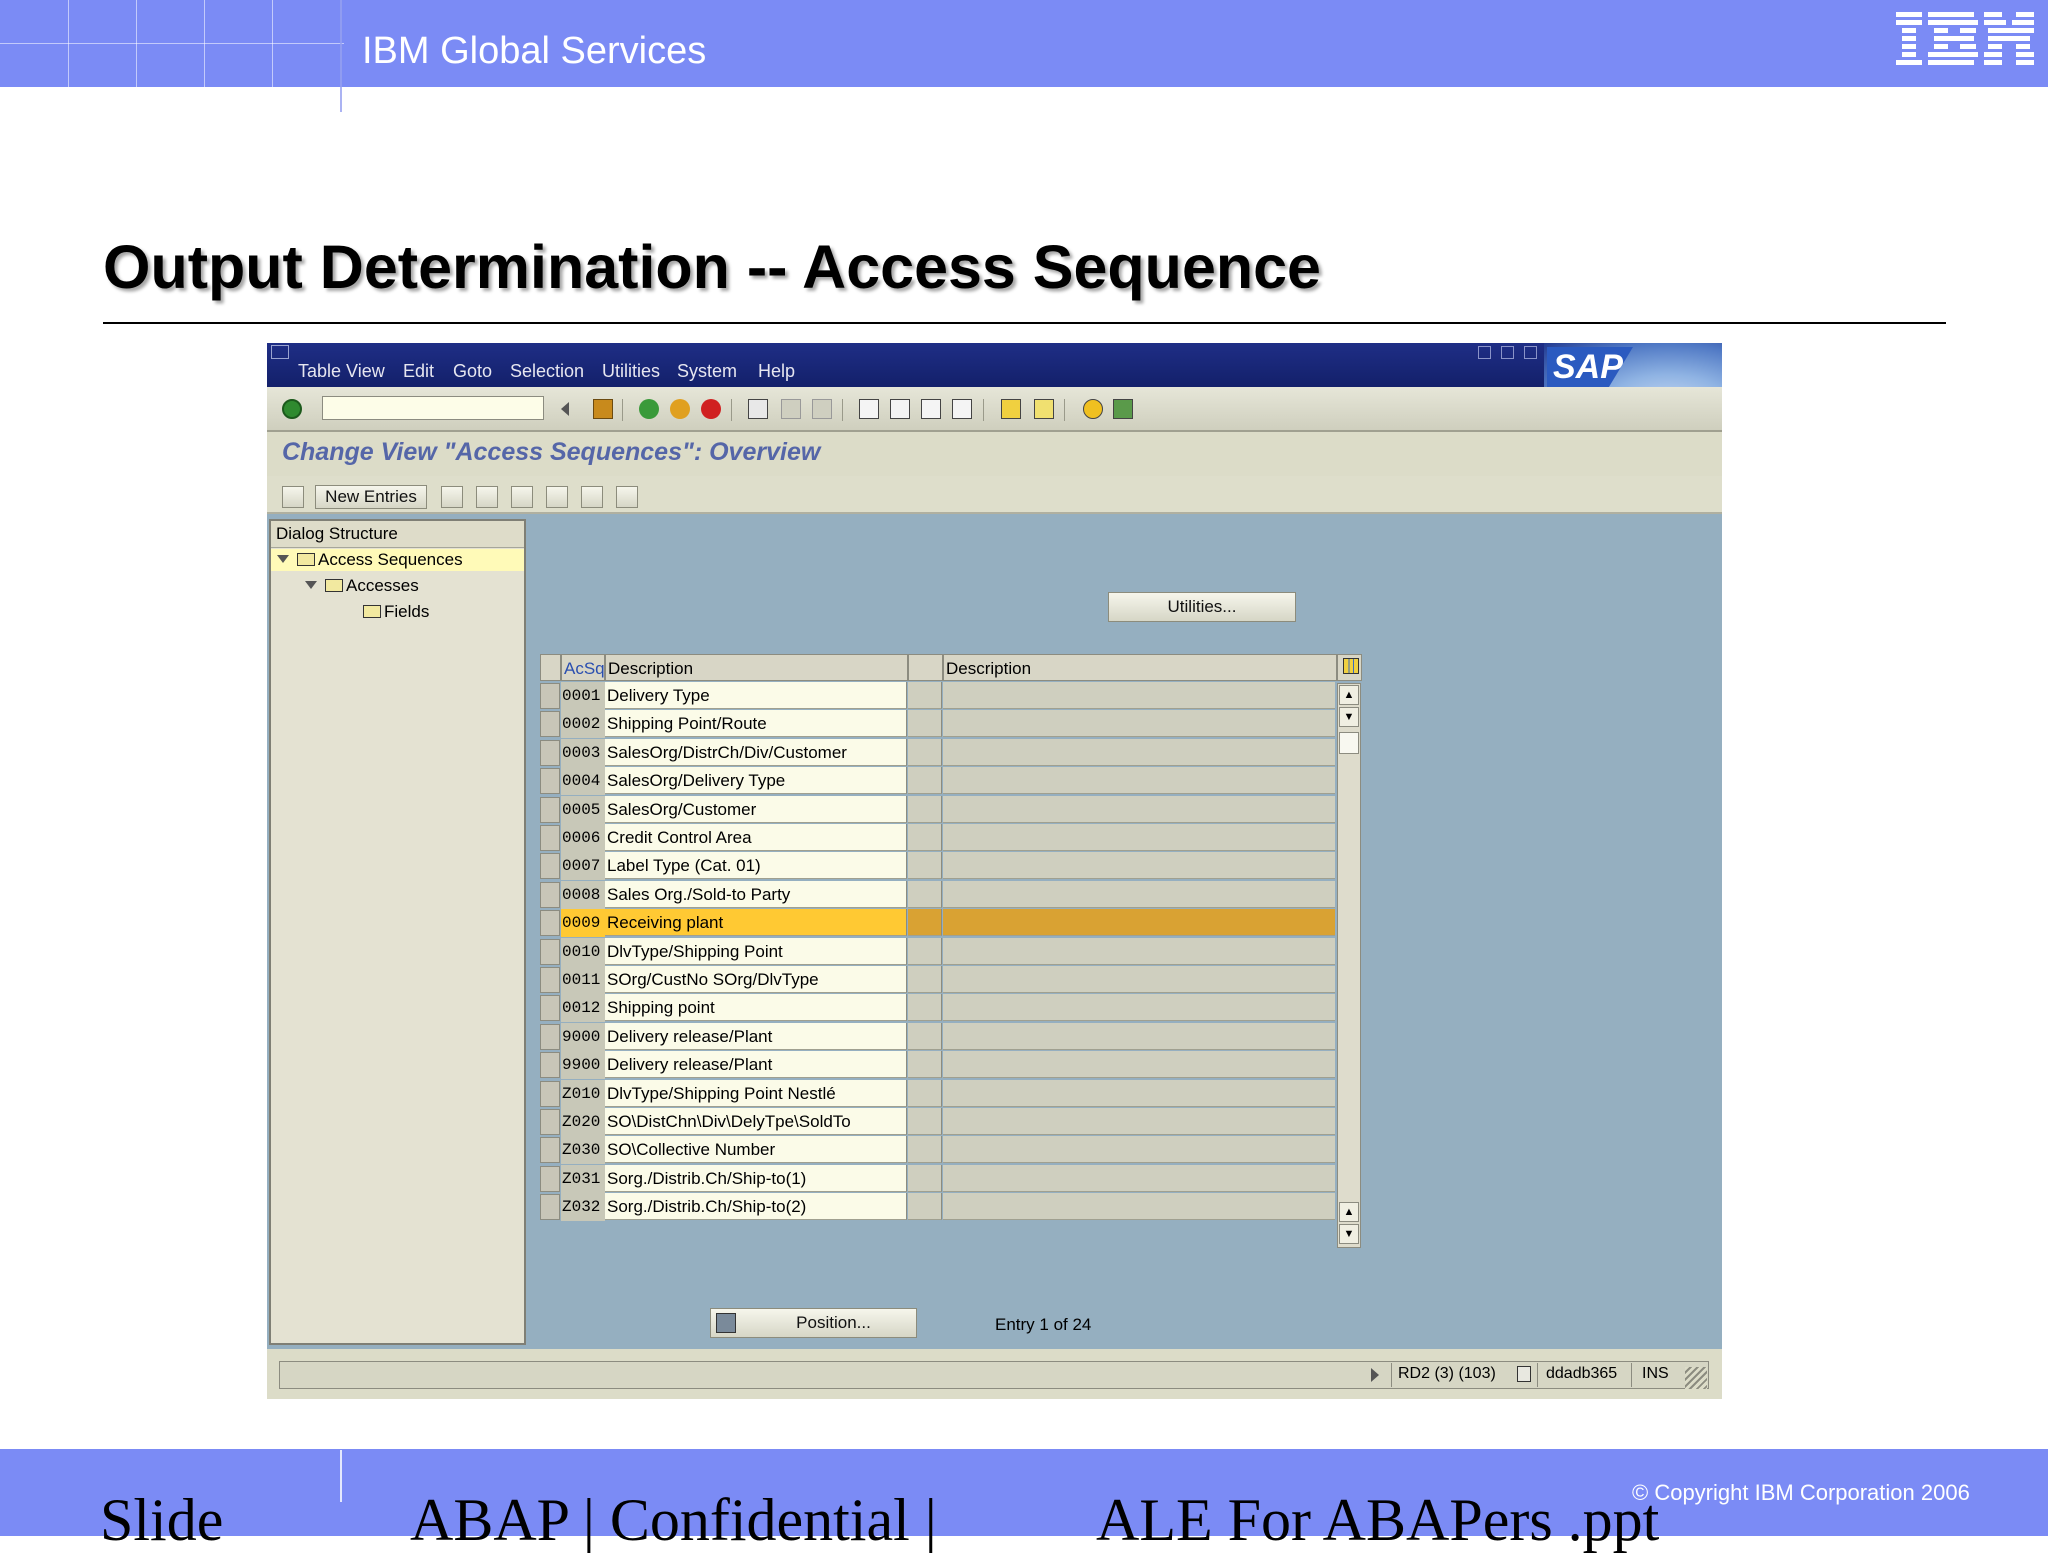 The height and width of the screenshot is (1555, 2048). I want to click on tree-item-accesses: Accesses, so click(362, 586).